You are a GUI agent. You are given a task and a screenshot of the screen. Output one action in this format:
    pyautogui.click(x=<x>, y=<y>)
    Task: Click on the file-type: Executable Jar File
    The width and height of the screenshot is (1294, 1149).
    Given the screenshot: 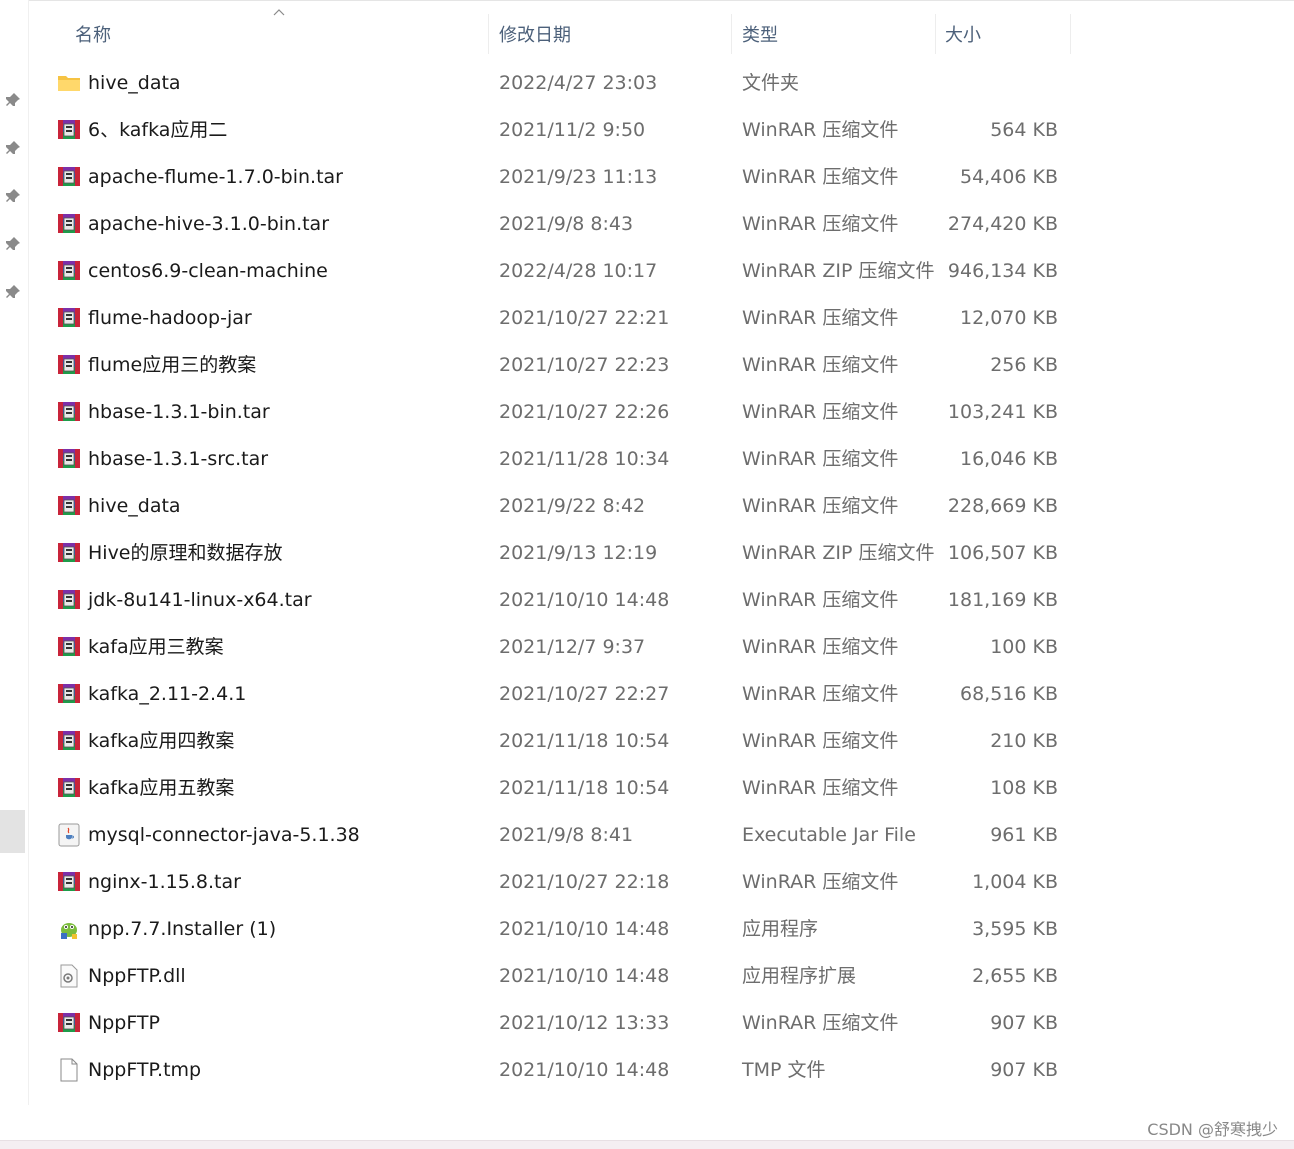 What is the action you would take?
    pyautogui.click(x=829, y=835)
    